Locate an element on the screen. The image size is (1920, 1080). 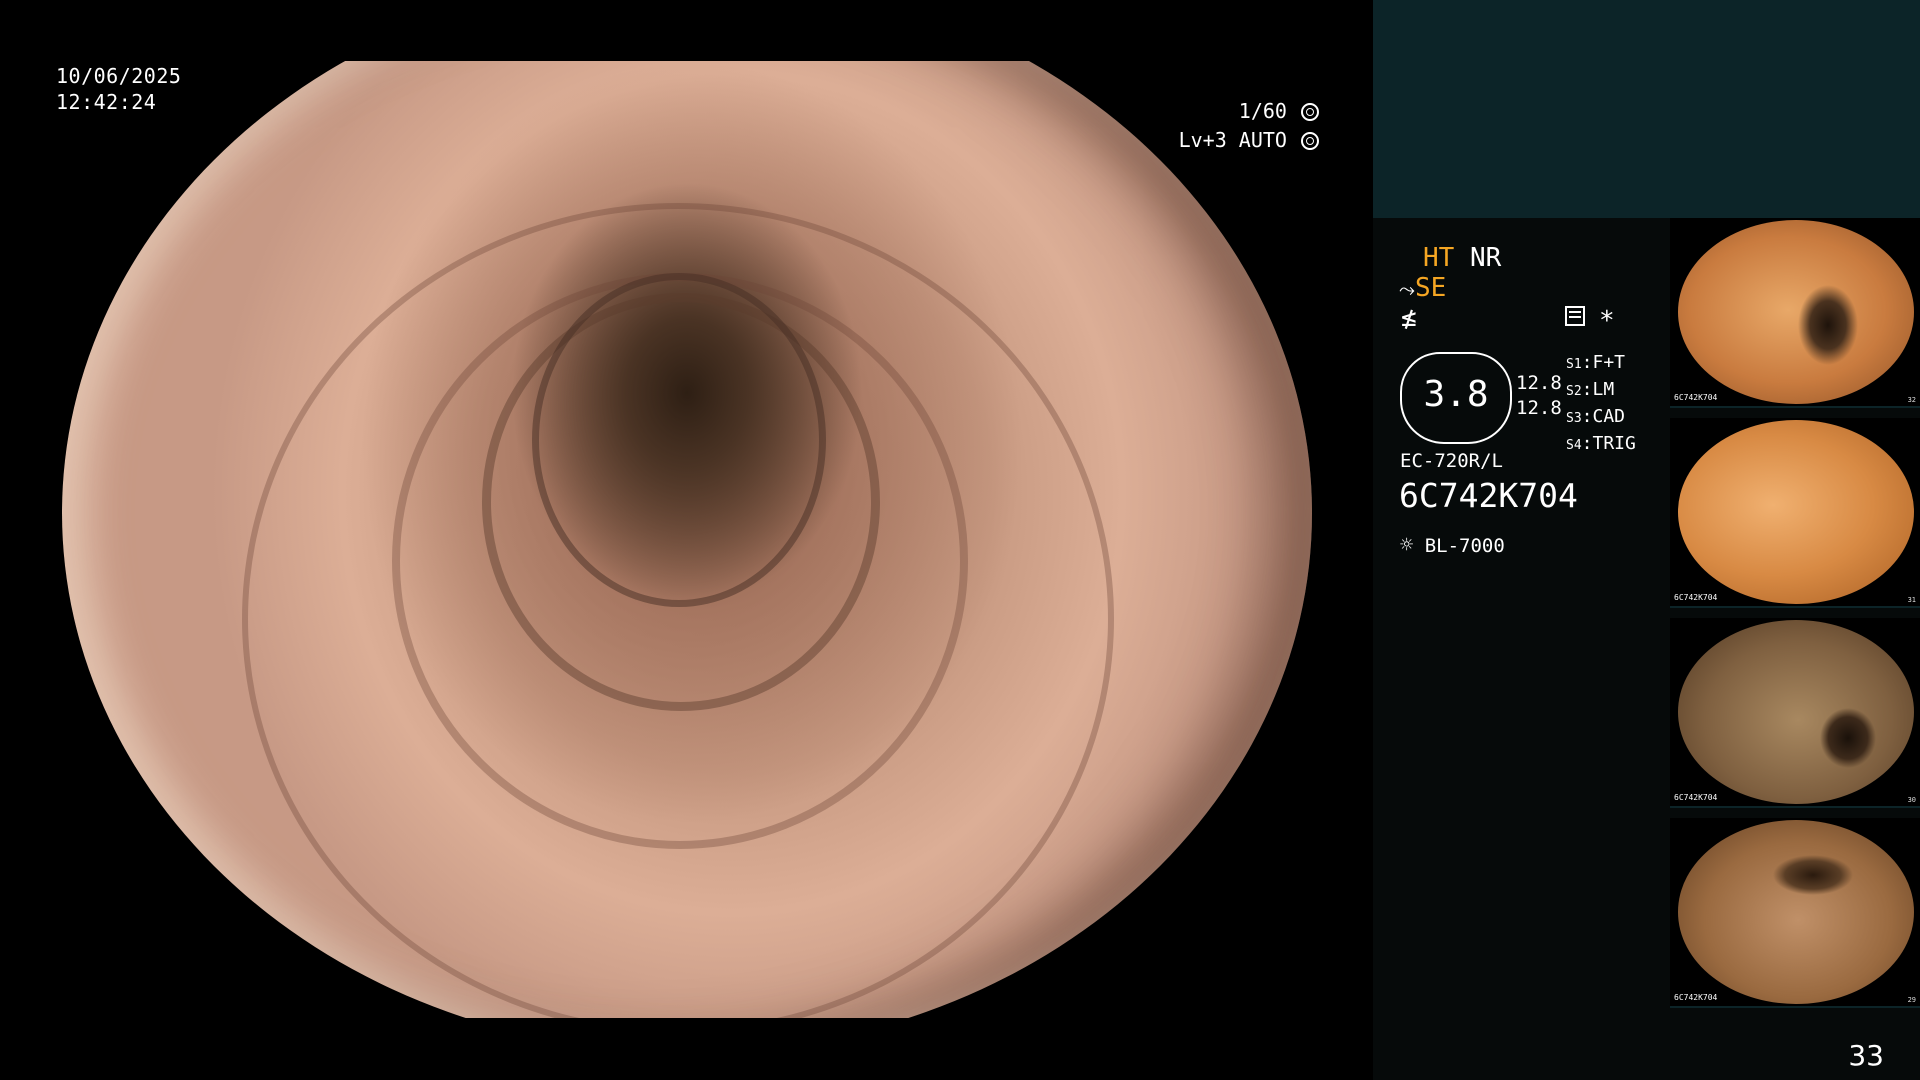
shutter-readout: 1/60 is located at coordinates (1279, 111).